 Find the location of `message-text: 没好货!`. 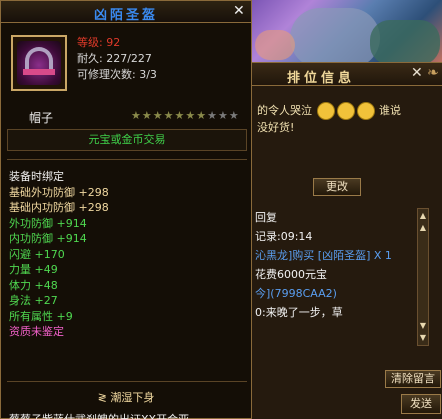

message-text: 没好货! is located at coordinates (276, 127).